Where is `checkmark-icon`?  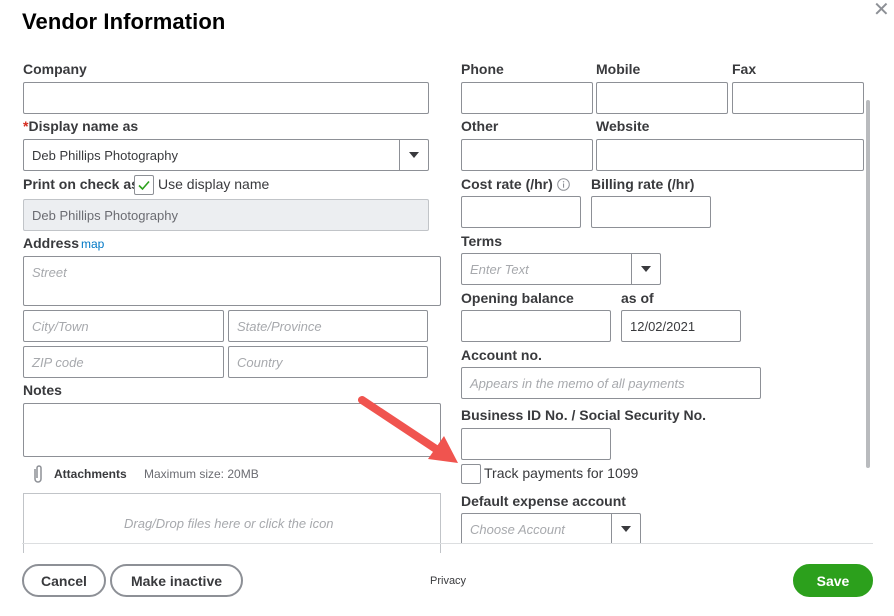 checkmark-icon is located at coordinates (144, 185).